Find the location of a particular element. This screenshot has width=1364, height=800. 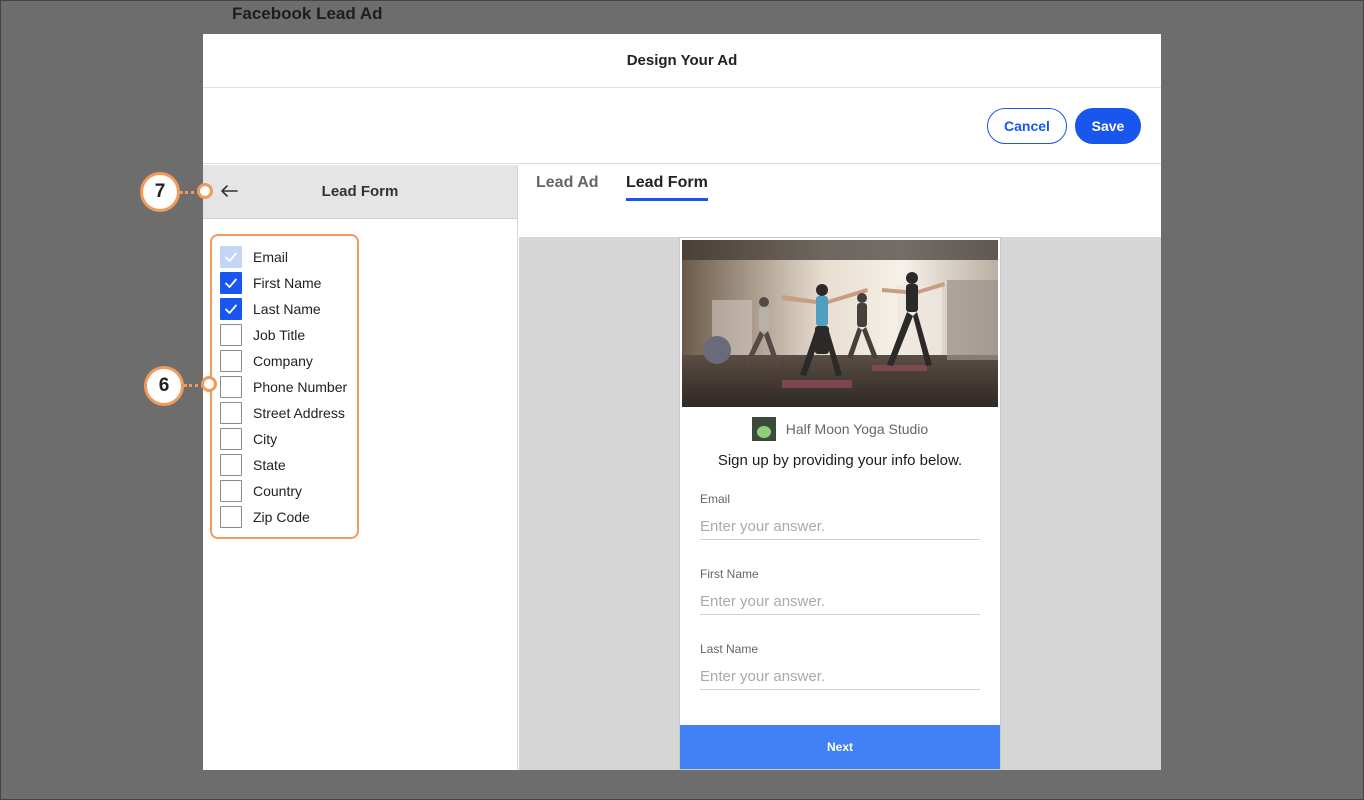

brand-row: Half Moon Yoga Studio is located at coordinates (840, 429).